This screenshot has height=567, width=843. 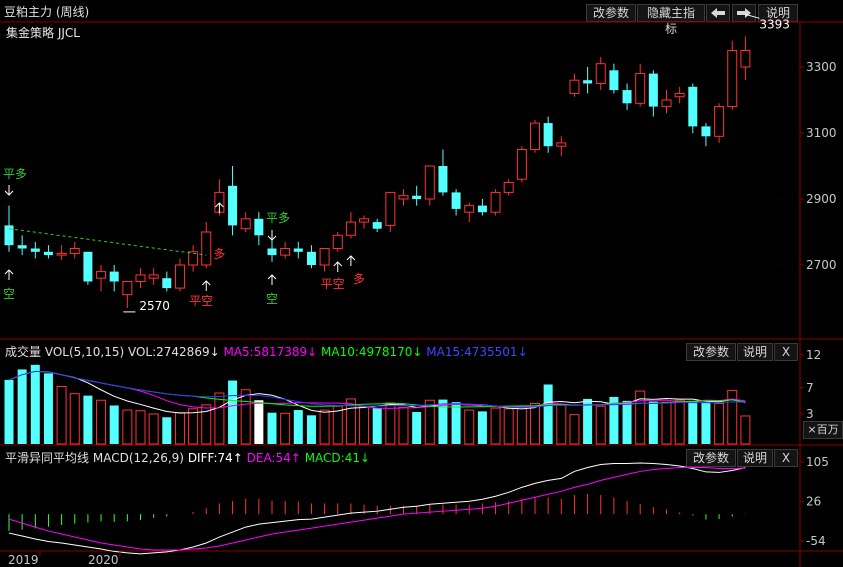 I want to click on volume-ma5-line, so click(x=377, y=392).